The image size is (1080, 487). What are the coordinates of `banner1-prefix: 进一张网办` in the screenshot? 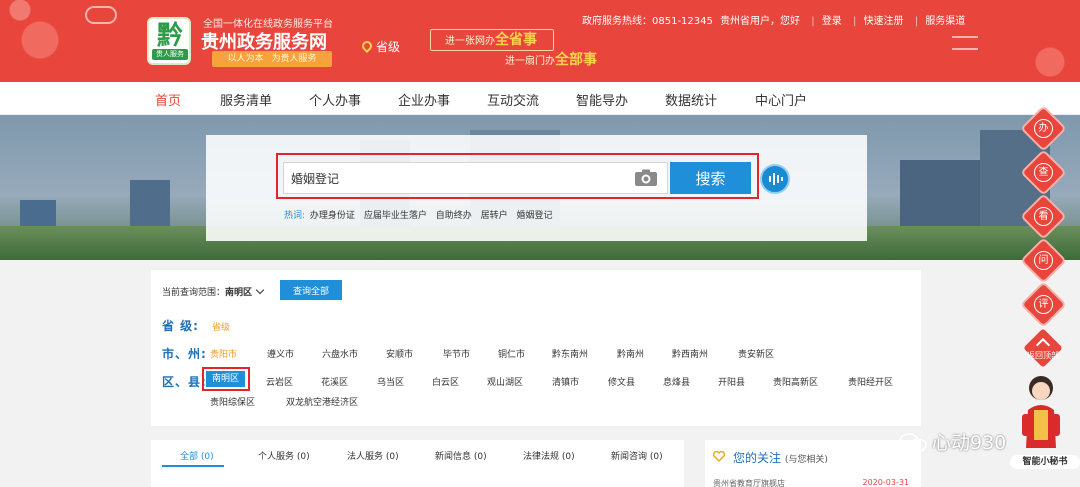 It's located at (470, 41).